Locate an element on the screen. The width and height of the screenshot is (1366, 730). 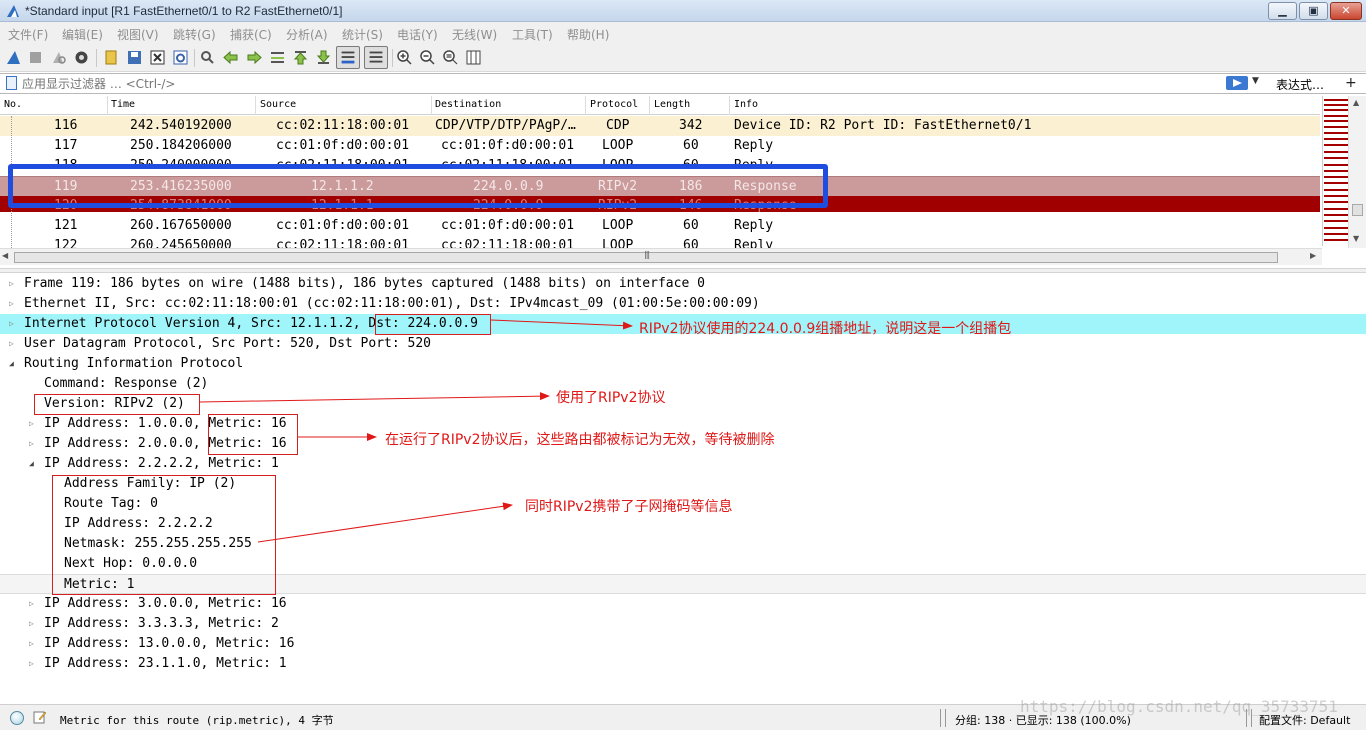
shark-fin-start-icon is located at coordinates (13, 57).